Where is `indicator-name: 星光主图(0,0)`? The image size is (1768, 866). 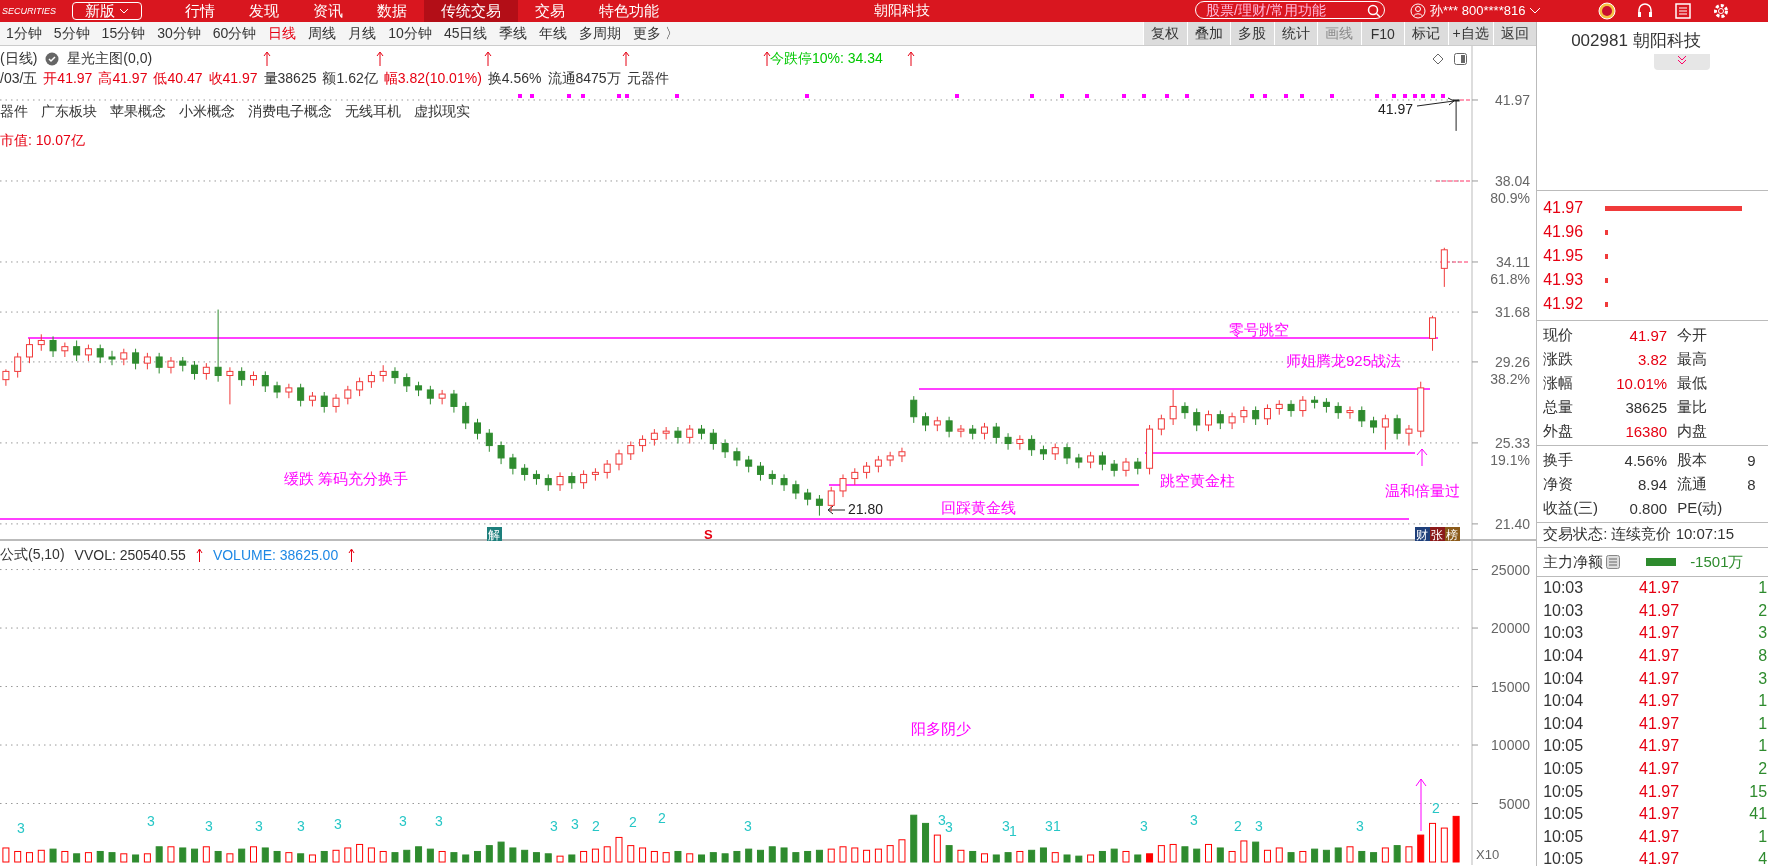
indicator-name: 星光主图(0,0) is located at coordinates (110, 59).